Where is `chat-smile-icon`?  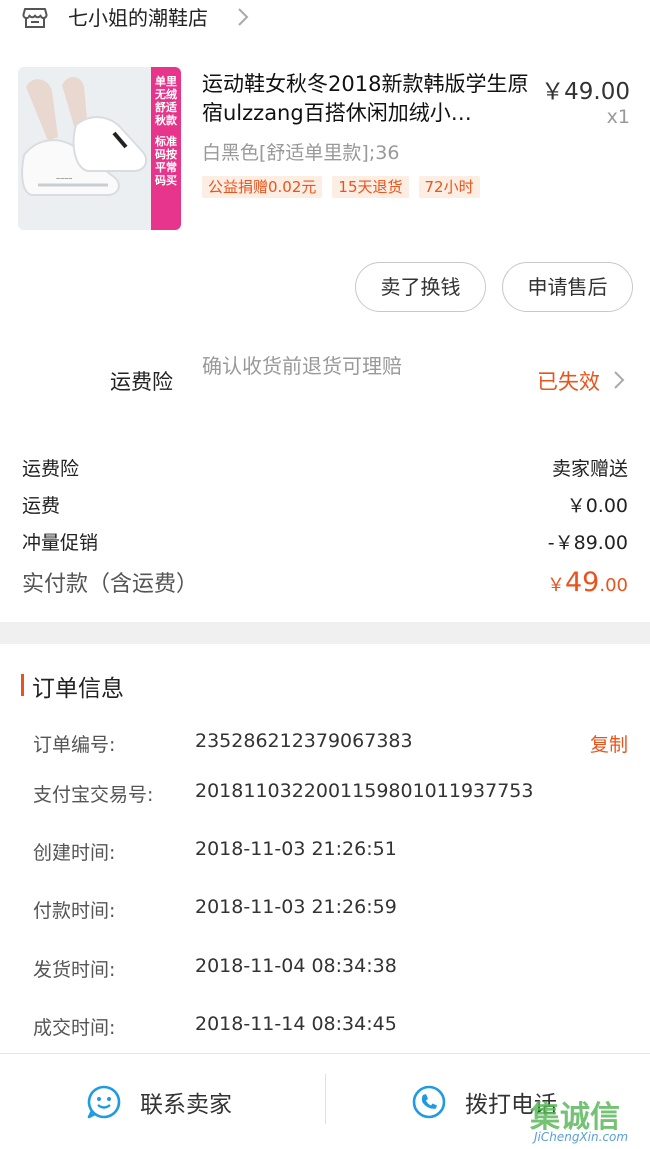 chat-smile-icon is located at coordinates (104, 1102).